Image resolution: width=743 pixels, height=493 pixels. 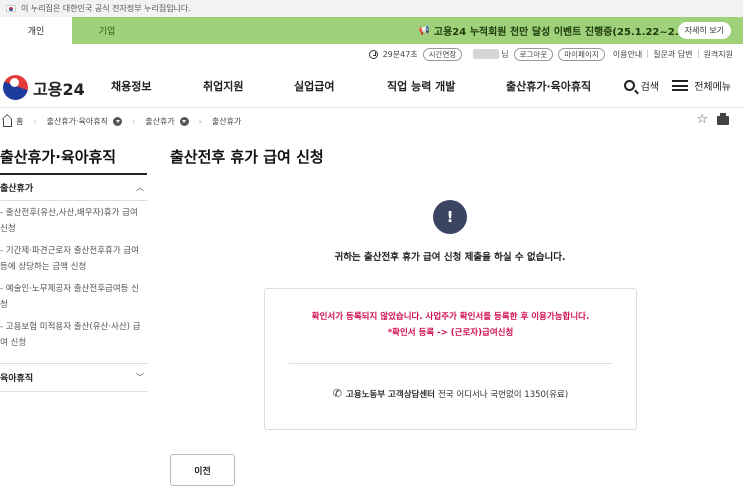 I want to click on contact-info: ✆ 고용노동부 고객상담센터 전국 어디서나 국번없이 1350(유료), so click(x=450, y=393).